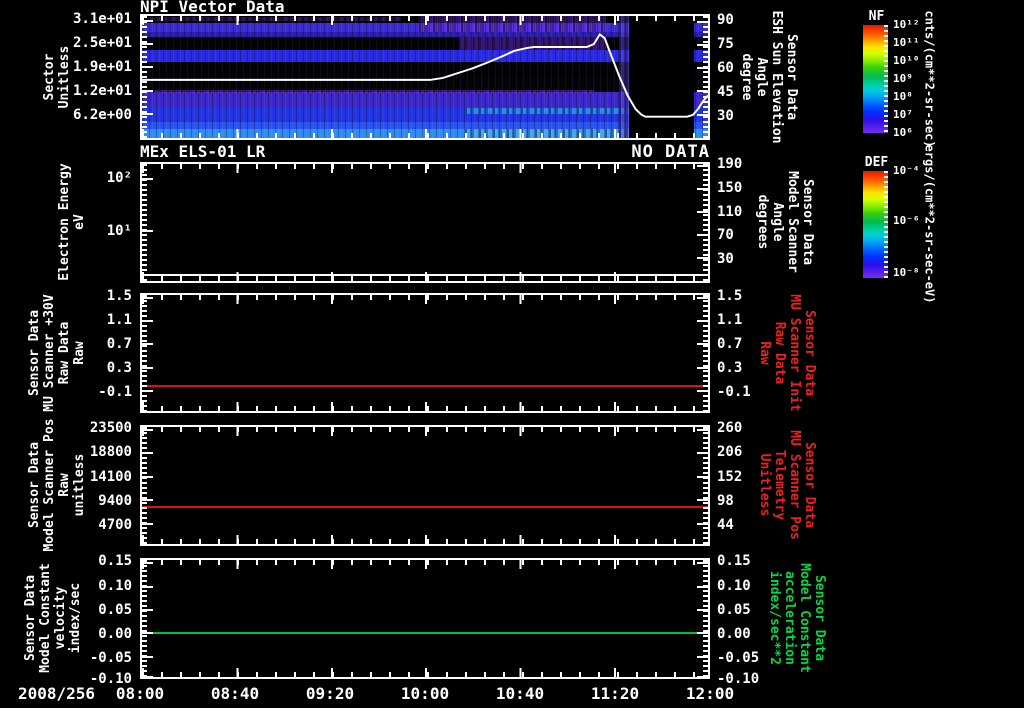 The width and height of the screenshot is (1024, 708). I want to click on time-tick-label: 12:00, so click(710, 693).